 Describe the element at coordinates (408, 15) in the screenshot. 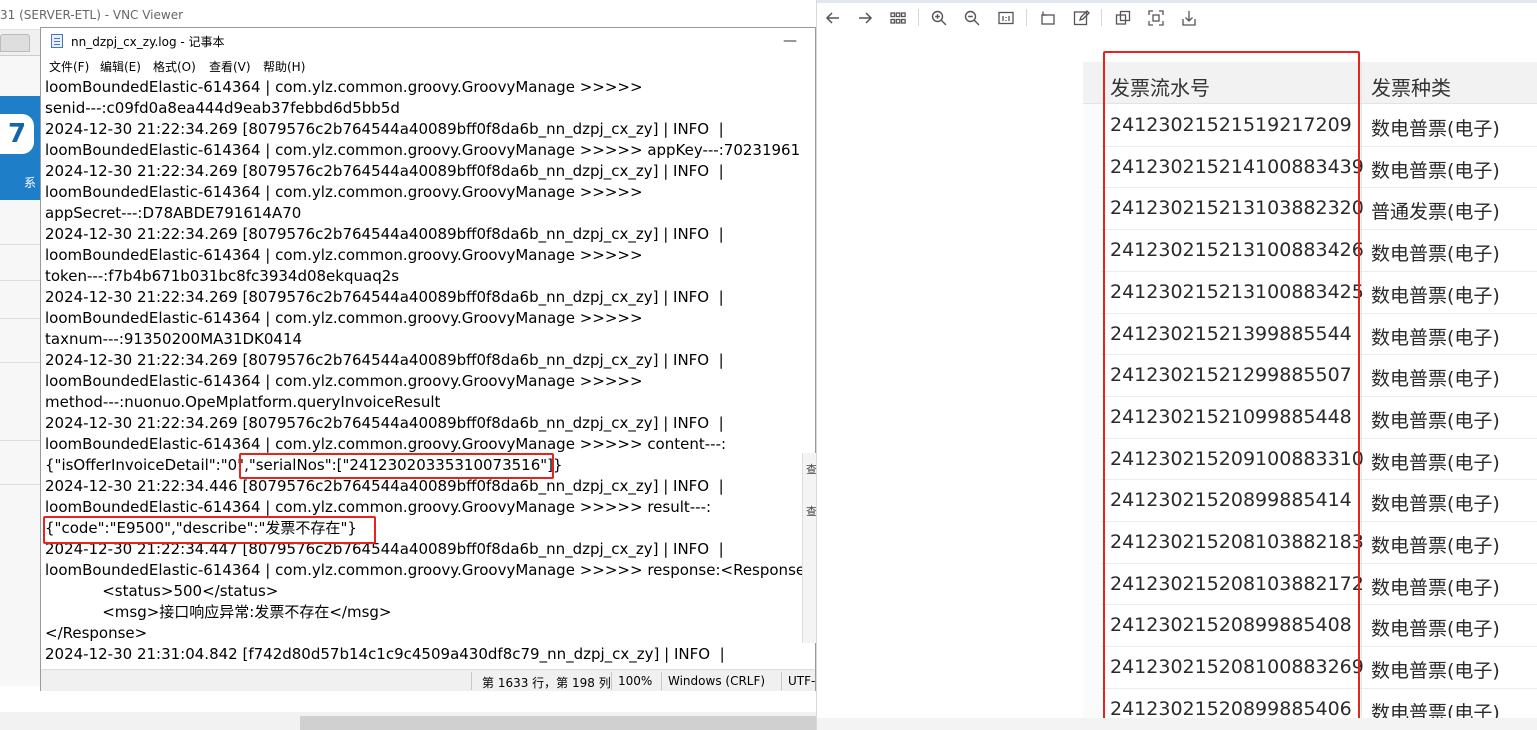

I see `vnc-titlebar: 31 (SERVER-ETL) - VNC Viewer` at that location.